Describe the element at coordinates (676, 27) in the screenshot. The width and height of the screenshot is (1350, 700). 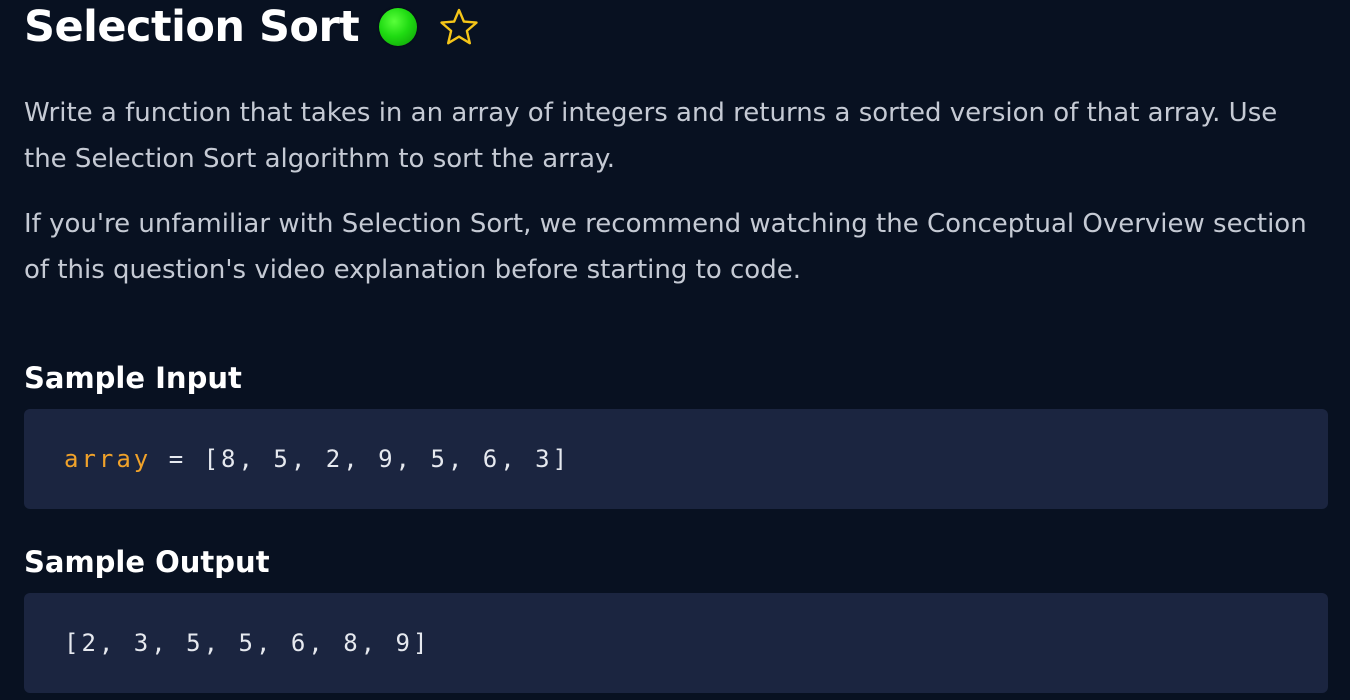
I see `title-row: Selection Sort` at that location.